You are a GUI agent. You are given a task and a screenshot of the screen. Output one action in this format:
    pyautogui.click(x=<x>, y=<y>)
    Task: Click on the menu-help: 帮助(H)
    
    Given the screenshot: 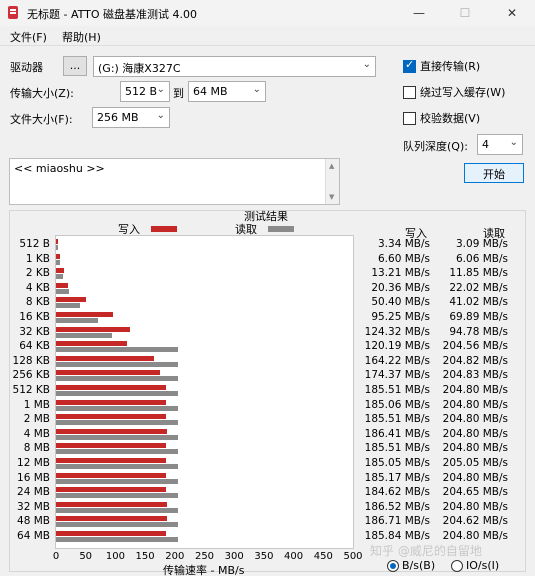 What is the action you would take?
    pyautogui.click(x=81, y=37)
    